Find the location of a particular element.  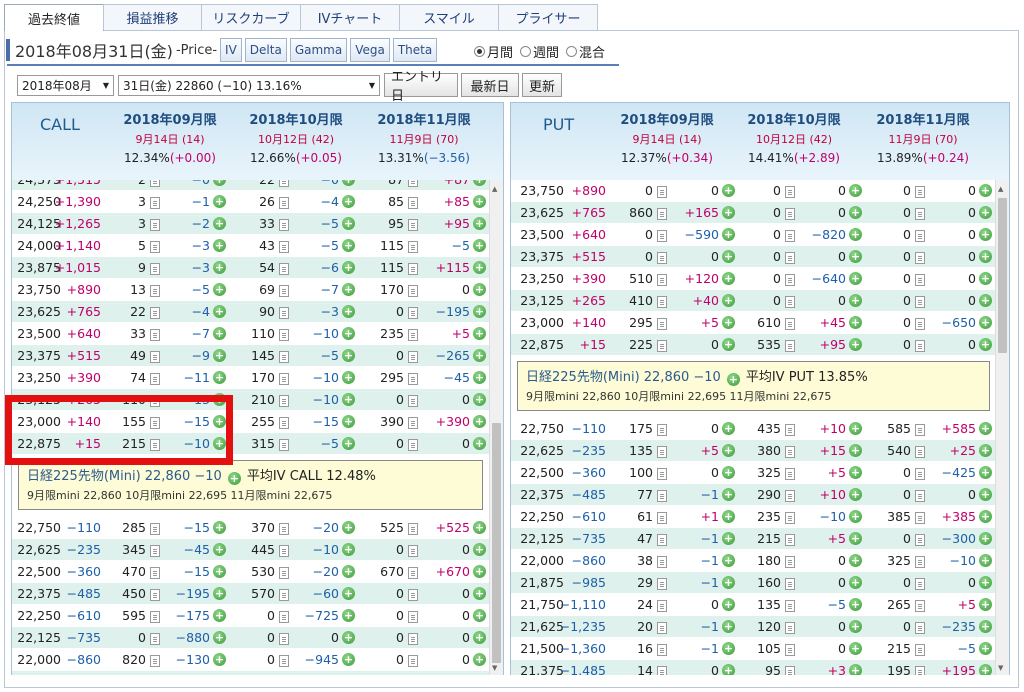

scroll-thumb is located at coordinates (496, 543).